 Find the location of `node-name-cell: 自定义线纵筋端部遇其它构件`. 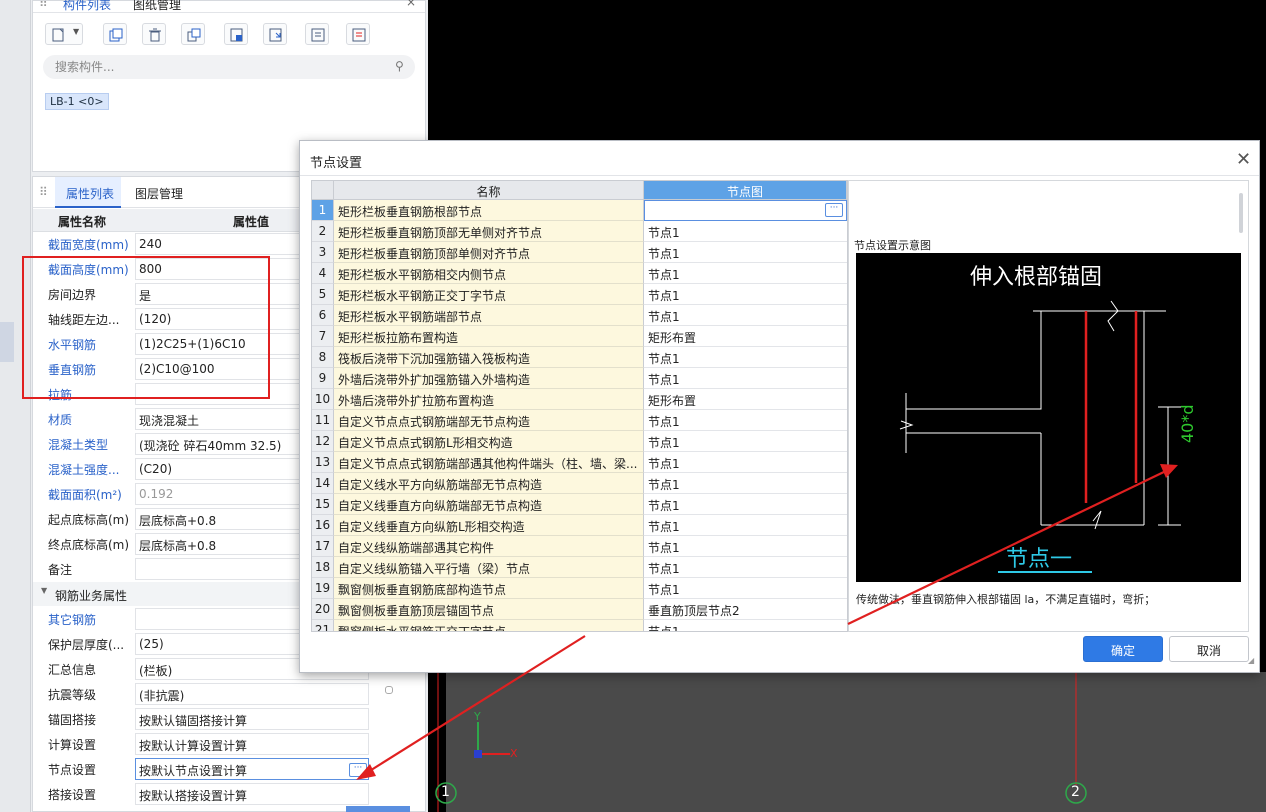

node-name-cell: 自定义线纵筋端部遇其它构件 is located at coordinates (489, 546).